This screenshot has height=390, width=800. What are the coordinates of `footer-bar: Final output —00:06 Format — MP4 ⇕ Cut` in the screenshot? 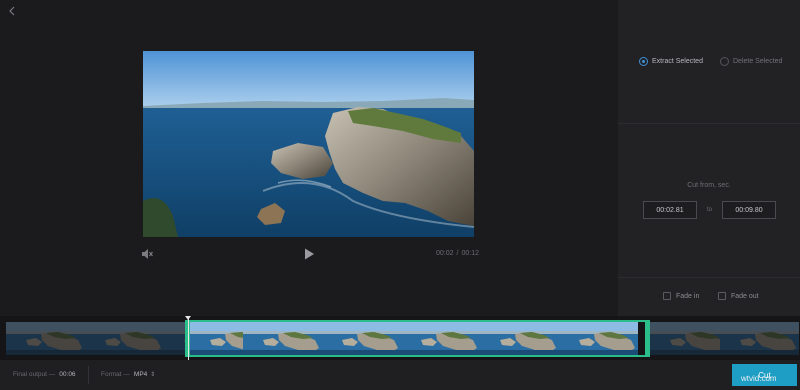 It's located at (400, 375).